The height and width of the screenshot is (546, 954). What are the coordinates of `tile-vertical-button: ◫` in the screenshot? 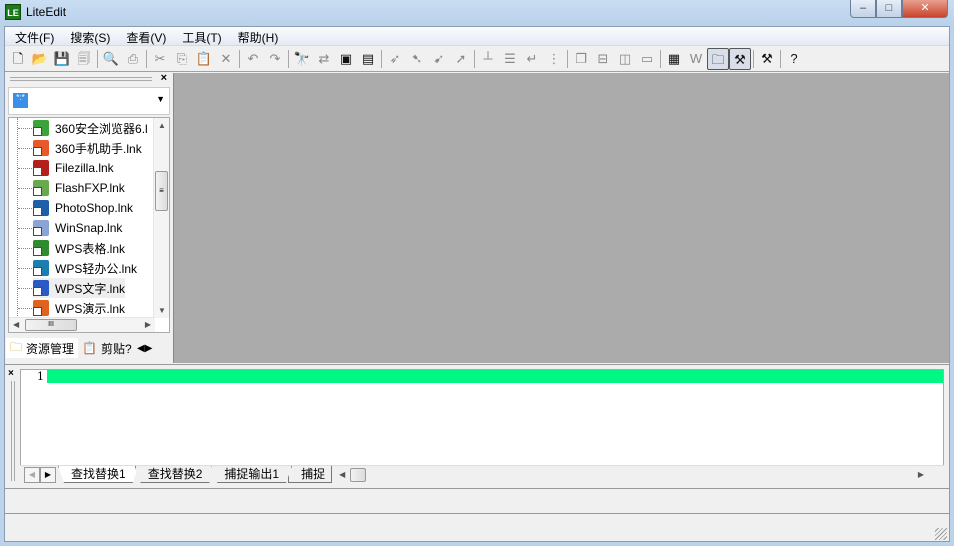 It's located at (625, 59).